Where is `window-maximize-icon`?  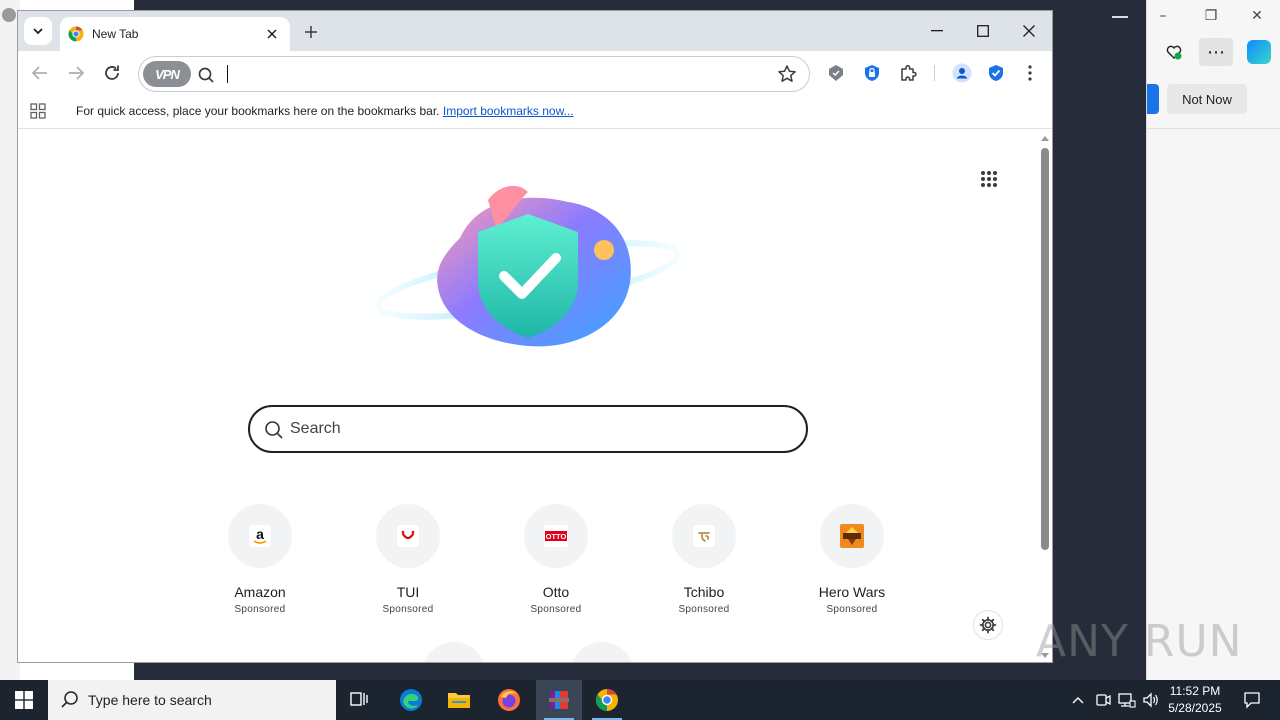 window-maximize-icon is located at coordinates (983, 31).